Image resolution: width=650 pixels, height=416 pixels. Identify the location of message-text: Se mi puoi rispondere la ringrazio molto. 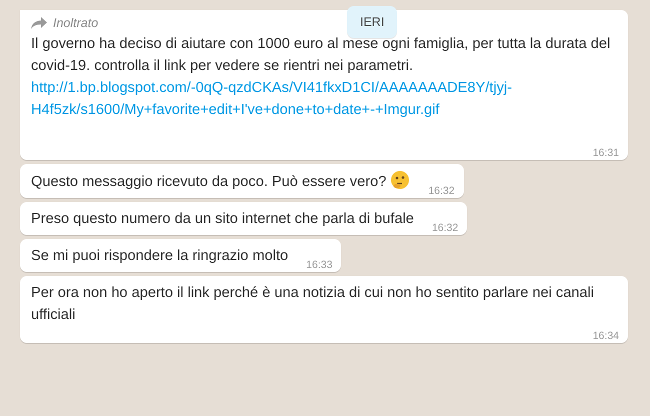
(159, 256).